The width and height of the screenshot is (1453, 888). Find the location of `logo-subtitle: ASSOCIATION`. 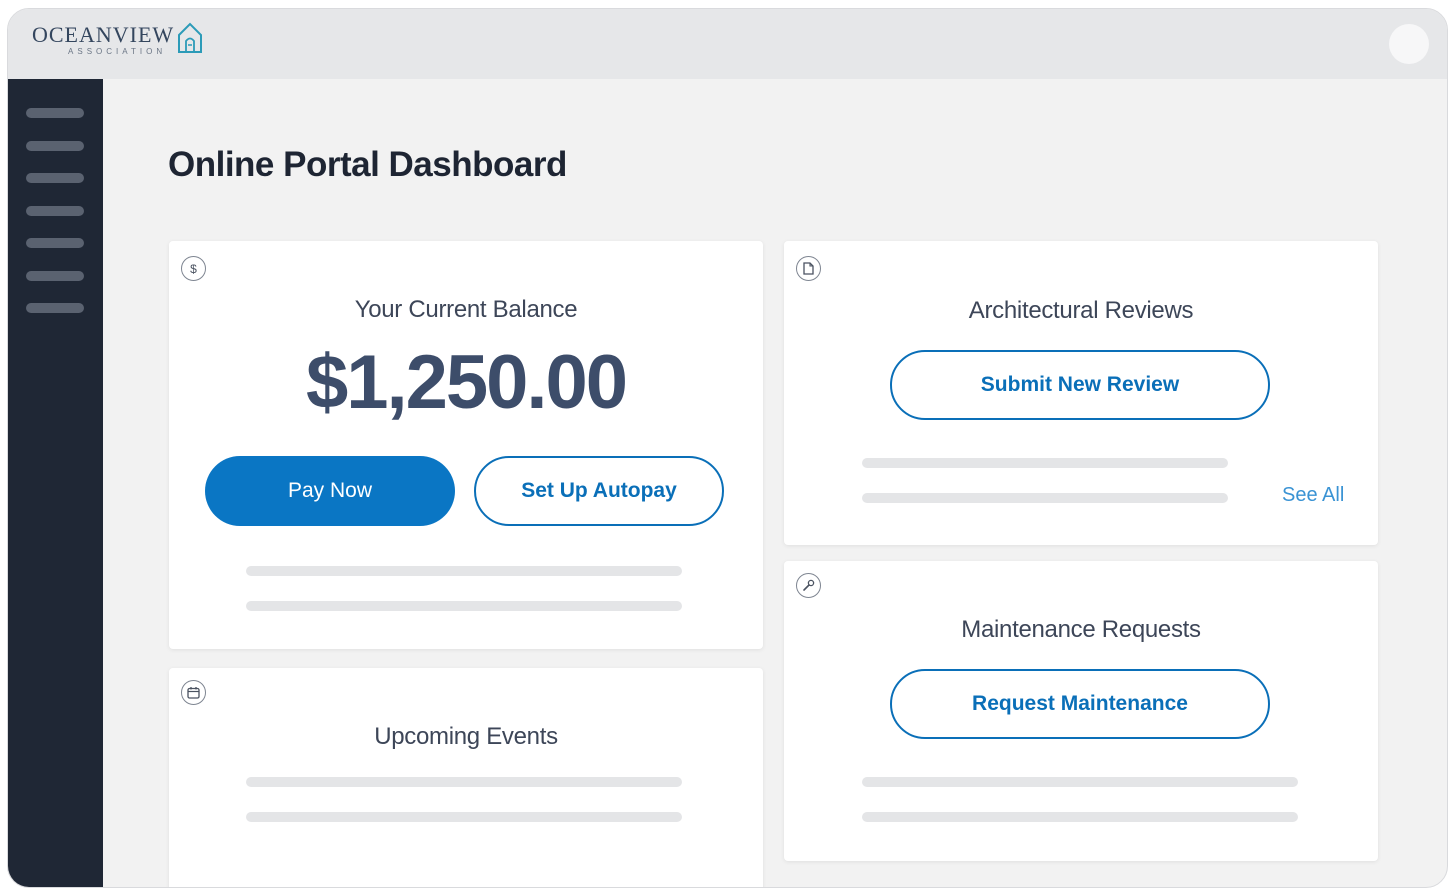

logo-subtitle: ASSOCIATION is located at coordinates (117, 51).